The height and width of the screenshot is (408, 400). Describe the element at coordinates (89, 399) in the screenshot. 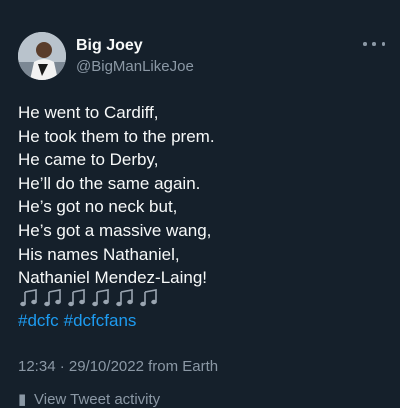

I see `view-tweet-activity-link: ▮ View Tweet activity` at that location.